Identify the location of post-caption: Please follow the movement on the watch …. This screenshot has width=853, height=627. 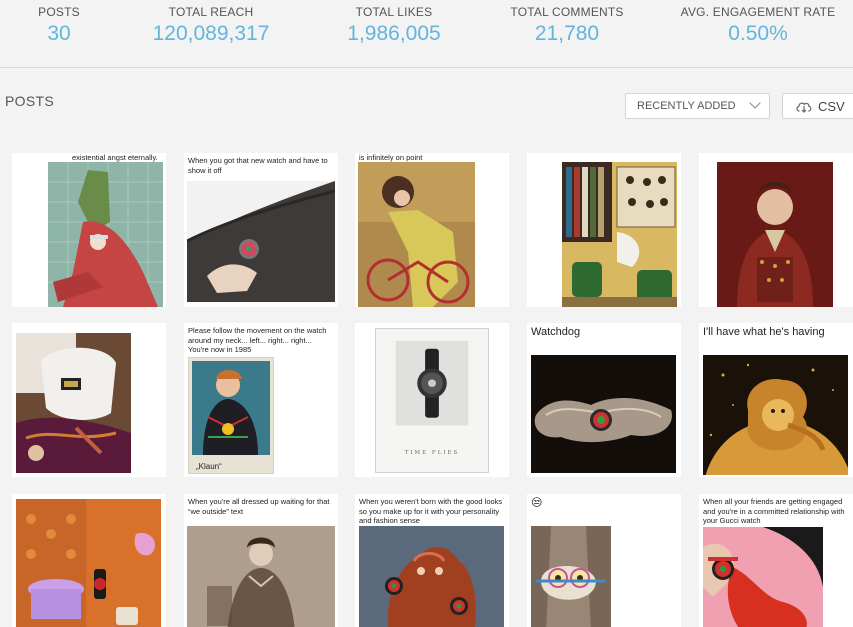
(257, 340).